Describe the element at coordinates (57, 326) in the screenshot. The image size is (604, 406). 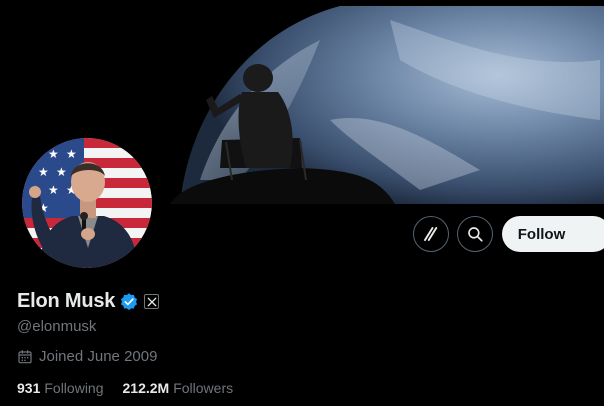
I see `profile-handle: @elonmusk` at that location.